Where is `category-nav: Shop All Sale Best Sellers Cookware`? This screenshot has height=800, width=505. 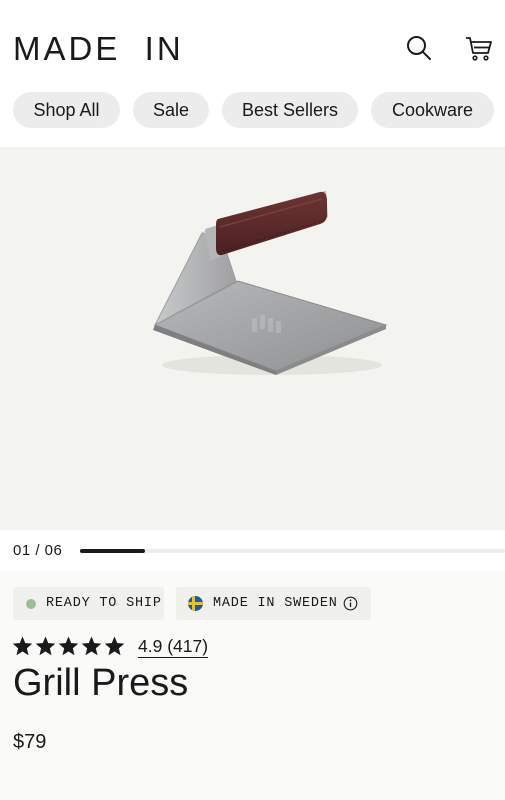
category-nav: Shop All Sale Best Sellers Cookware is located at coordinates (252, 117).